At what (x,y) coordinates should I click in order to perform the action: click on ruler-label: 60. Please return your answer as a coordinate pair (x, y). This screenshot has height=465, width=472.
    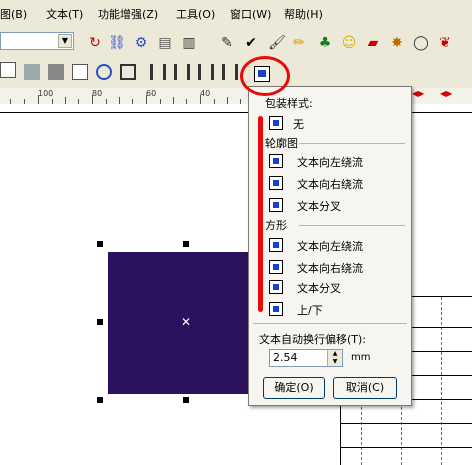
    Looking at the image, I should click on (151, 93).